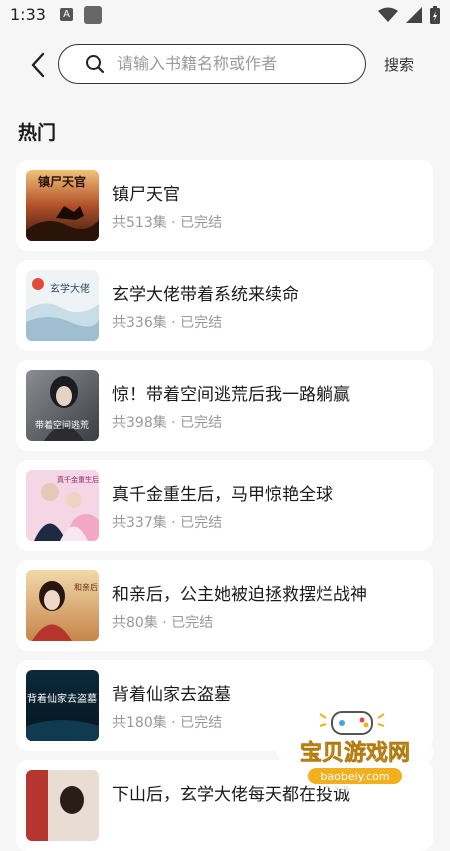 The height and width of the screenshot is (851, 450). What do you see at coordinates (224, 505) in the screenshot?
I see `book-card: 真千金重生后 真千金重生后，马甲惊艳全球 共337集 · 已完结` at bounding box center [224, 505].